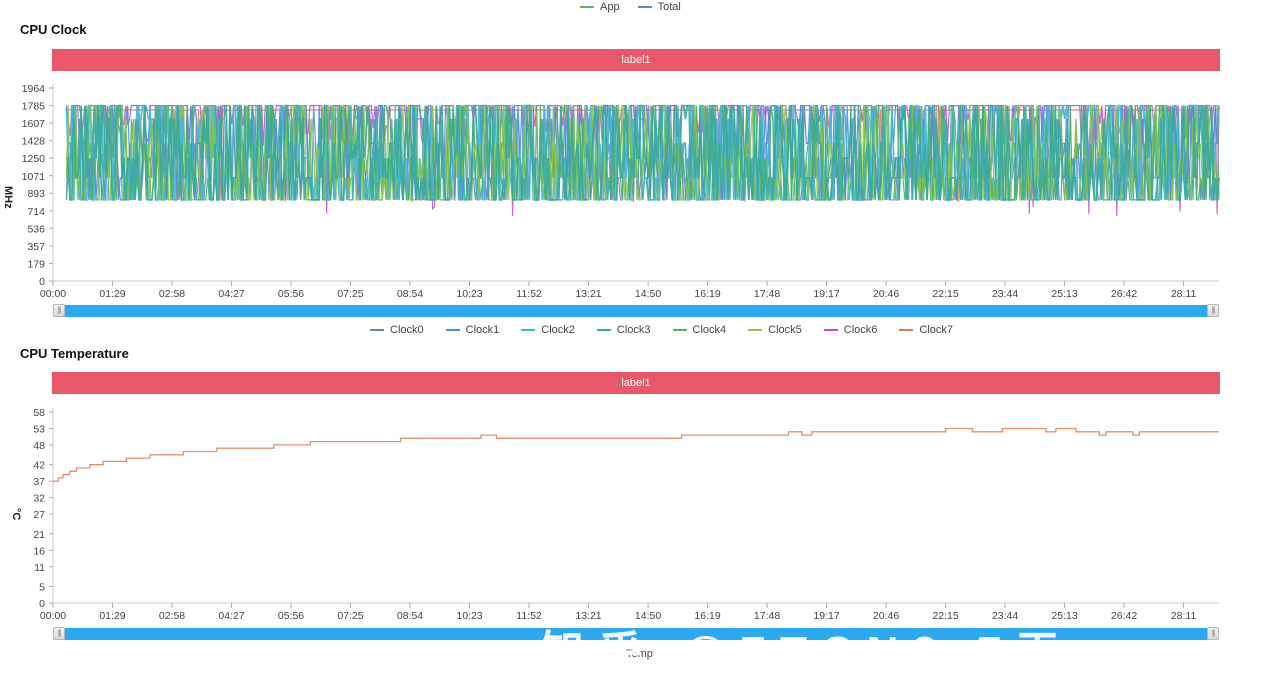  Describe the element at coordinates (53, 616) in the screenshot. I see `x-tick-label: 00:00` at that location.